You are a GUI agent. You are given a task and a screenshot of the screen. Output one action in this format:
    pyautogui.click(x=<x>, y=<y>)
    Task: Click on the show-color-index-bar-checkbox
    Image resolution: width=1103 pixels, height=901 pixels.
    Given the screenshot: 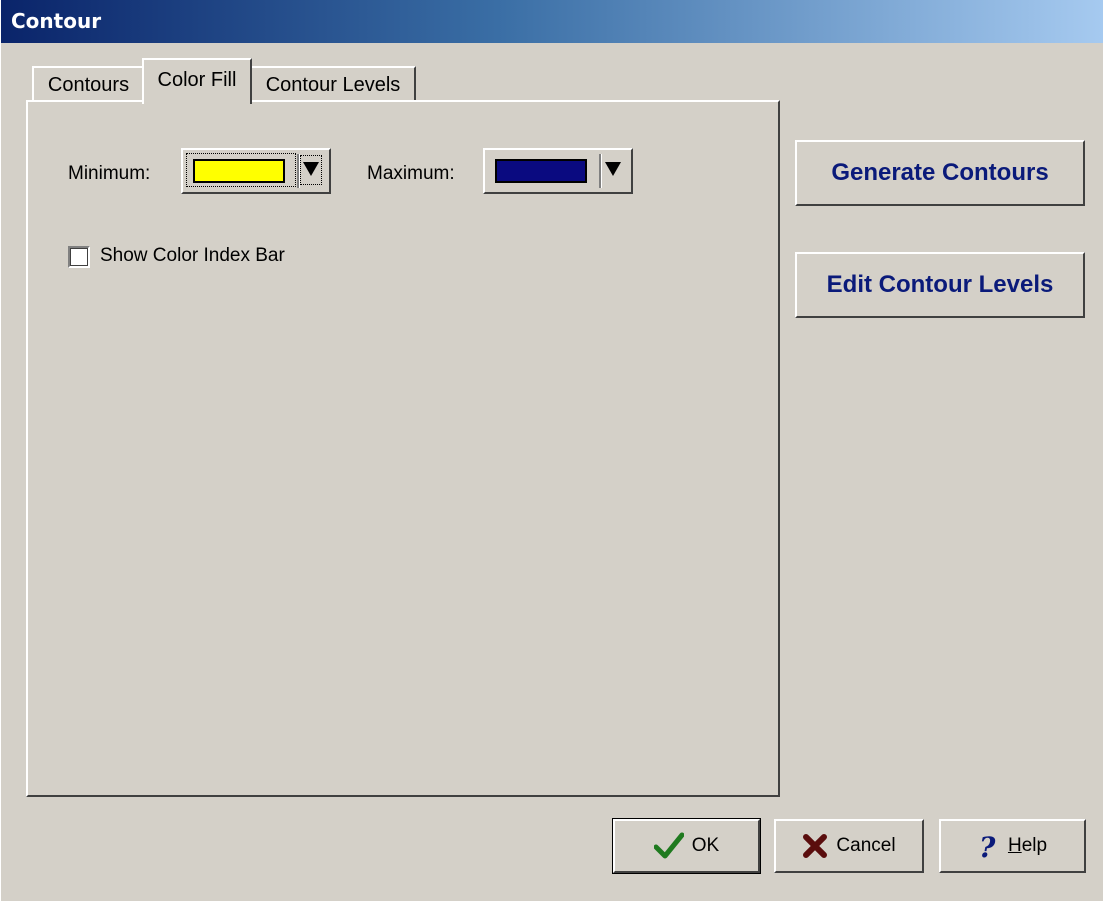 What is the action you would take?
    pyautogui.click(x=79, y=257)
    